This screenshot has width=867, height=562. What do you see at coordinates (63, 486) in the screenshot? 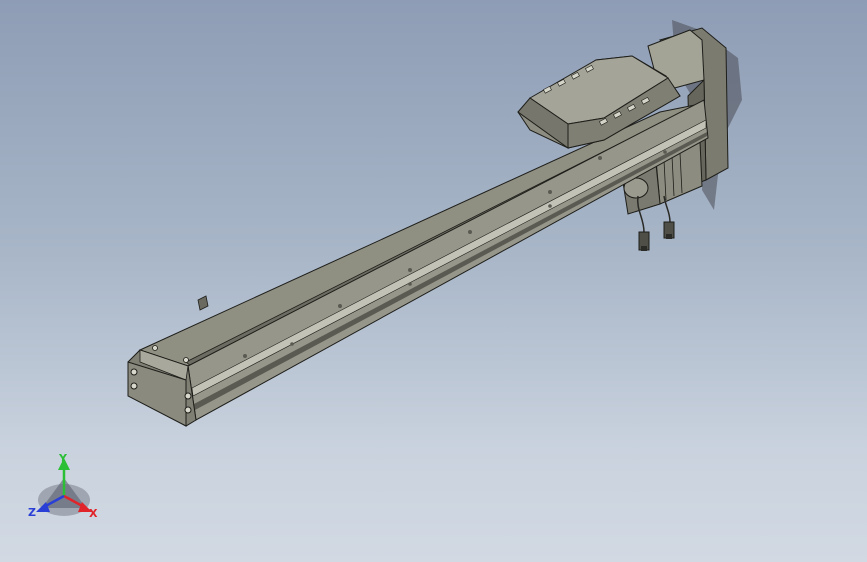
I see `coordinate-triad: Y X Z` at bounding box center [63, 486].